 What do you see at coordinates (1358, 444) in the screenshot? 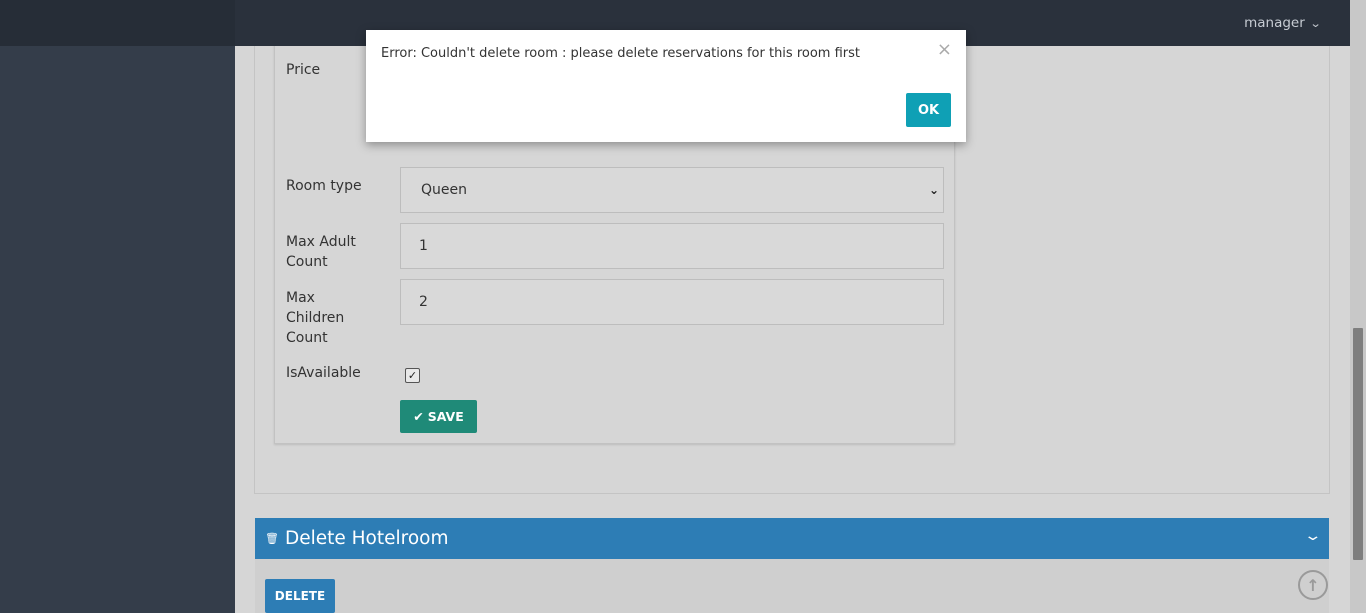
I see `scrollbar-thumb` at bounding box center [1358, 444].